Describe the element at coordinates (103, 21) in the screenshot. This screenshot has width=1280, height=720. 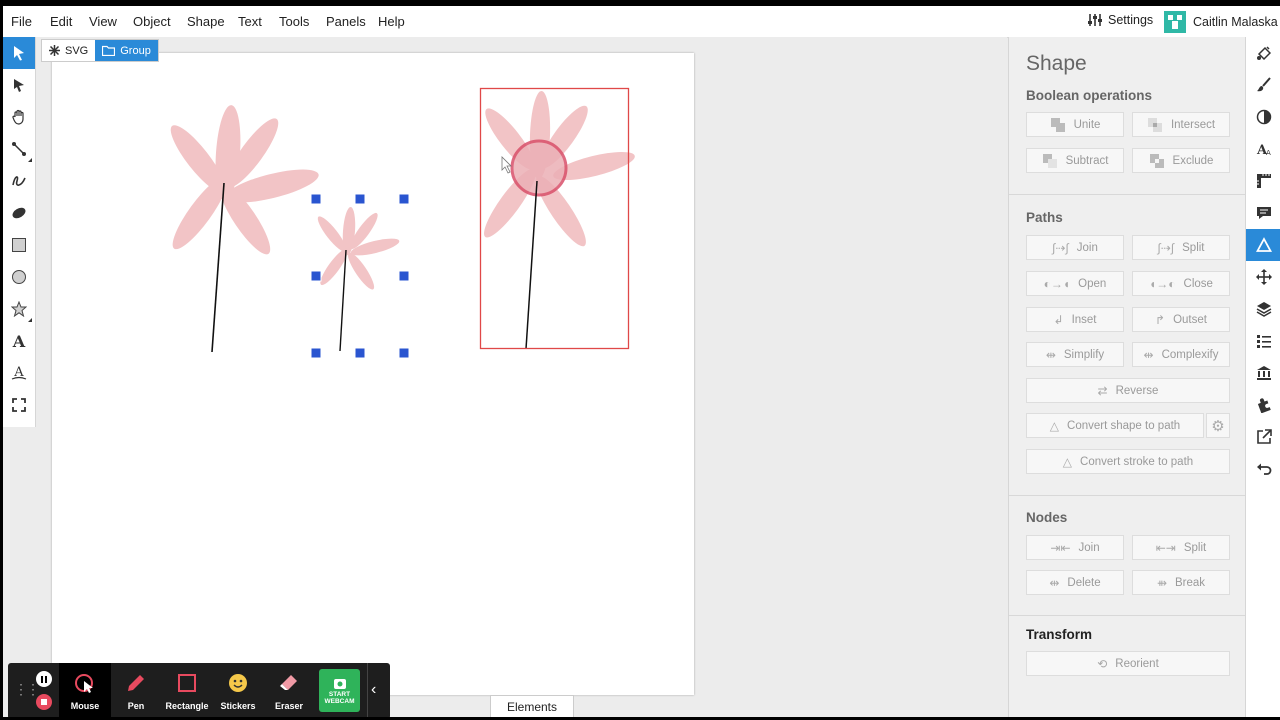
I see `menu-view: View` at that location.